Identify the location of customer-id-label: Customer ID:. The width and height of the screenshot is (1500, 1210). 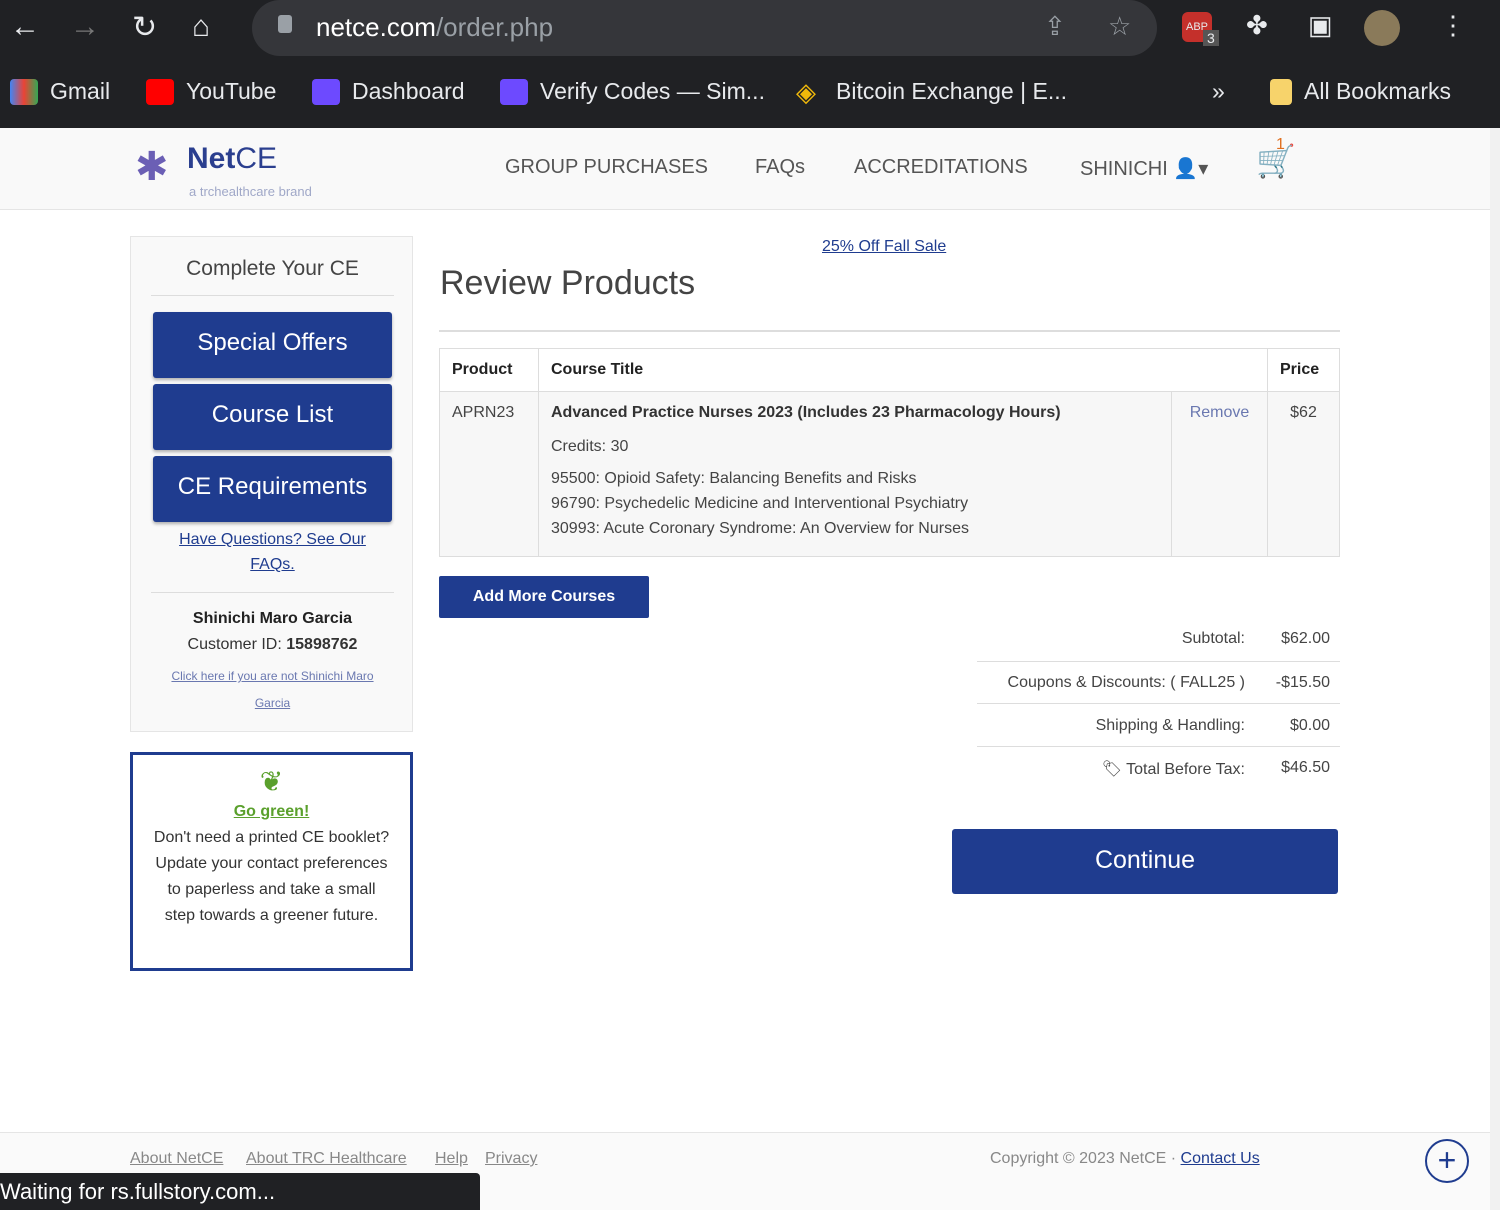
(234, 644).